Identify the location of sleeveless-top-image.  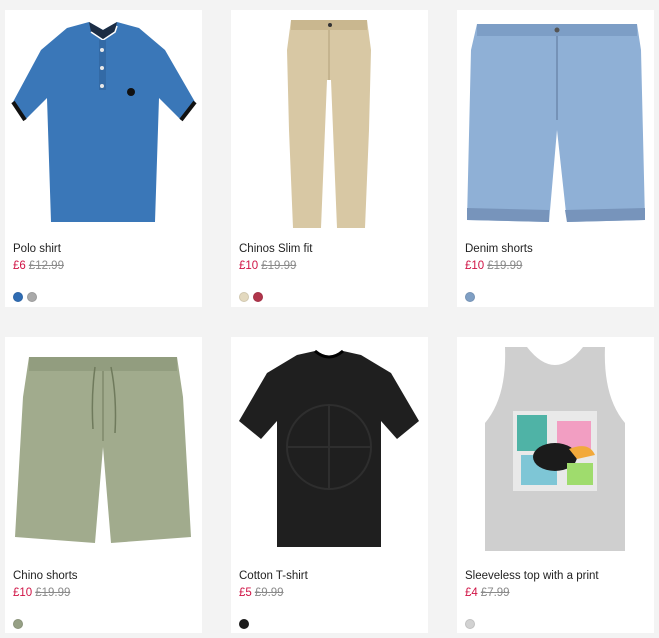
(555, 452).